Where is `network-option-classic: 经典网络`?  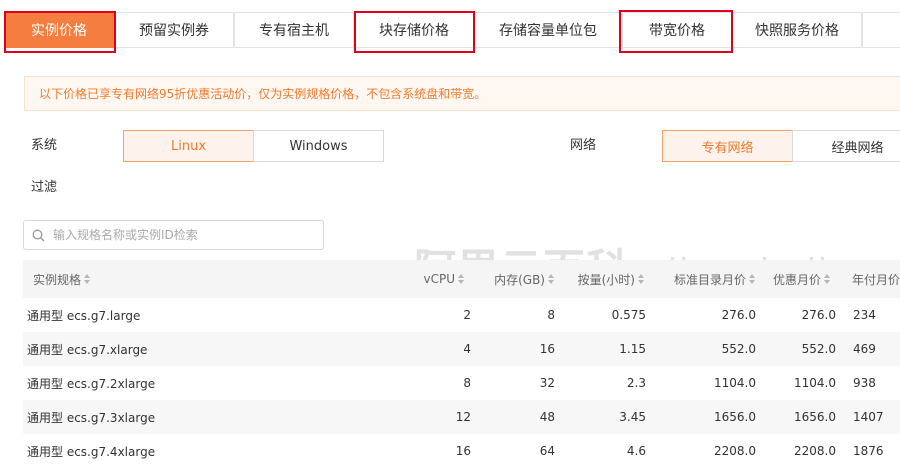
network-option-classic: 经典网络 is located at coordinates (846, 146).